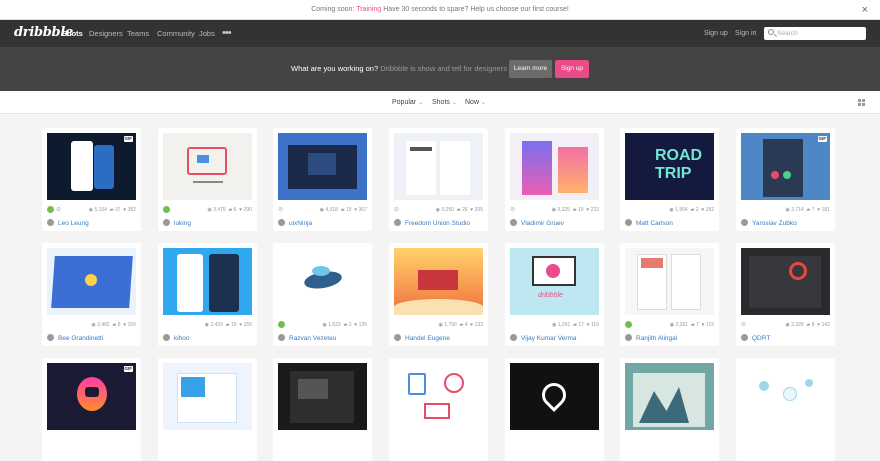  Describe the element at coordinates (651, 339) in the screenshot. I see `shot-author: Ranjith Alingal` at that location.